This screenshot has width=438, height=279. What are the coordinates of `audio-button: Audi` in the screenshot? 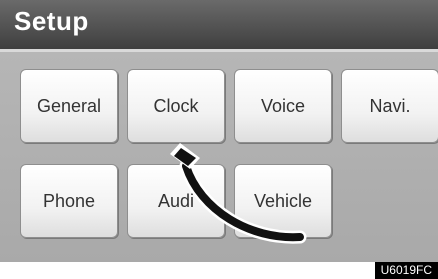 It's located at (176, 201).